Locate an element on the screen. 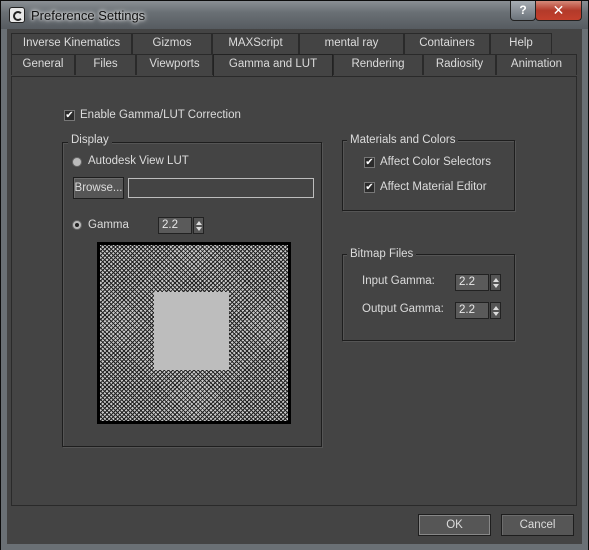 The width and height of the screenshot is (589, 550). display-group-label: Display is located at coordinates (90, 140).